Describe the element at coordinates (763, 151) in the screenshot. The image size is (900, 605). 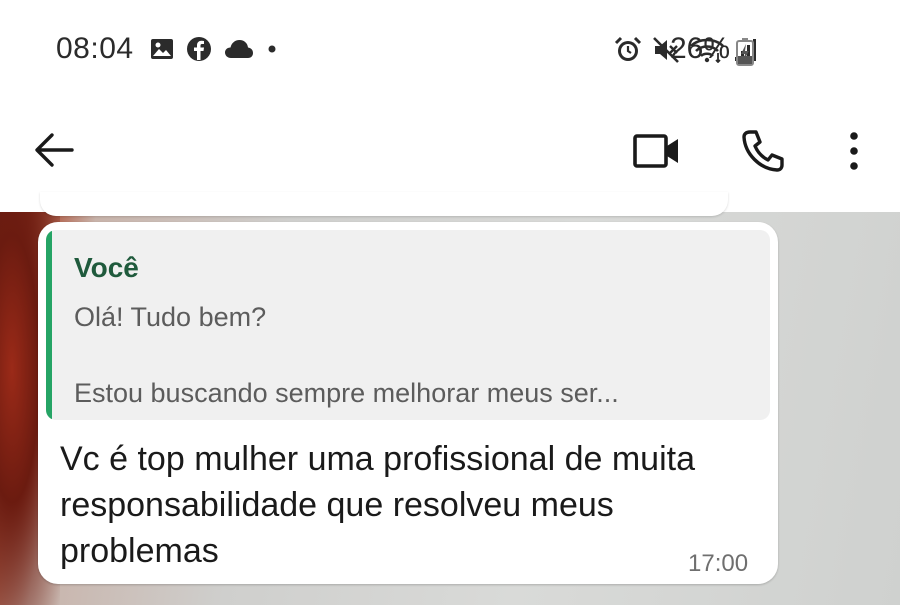
I see `phone-call-icon` at that location.